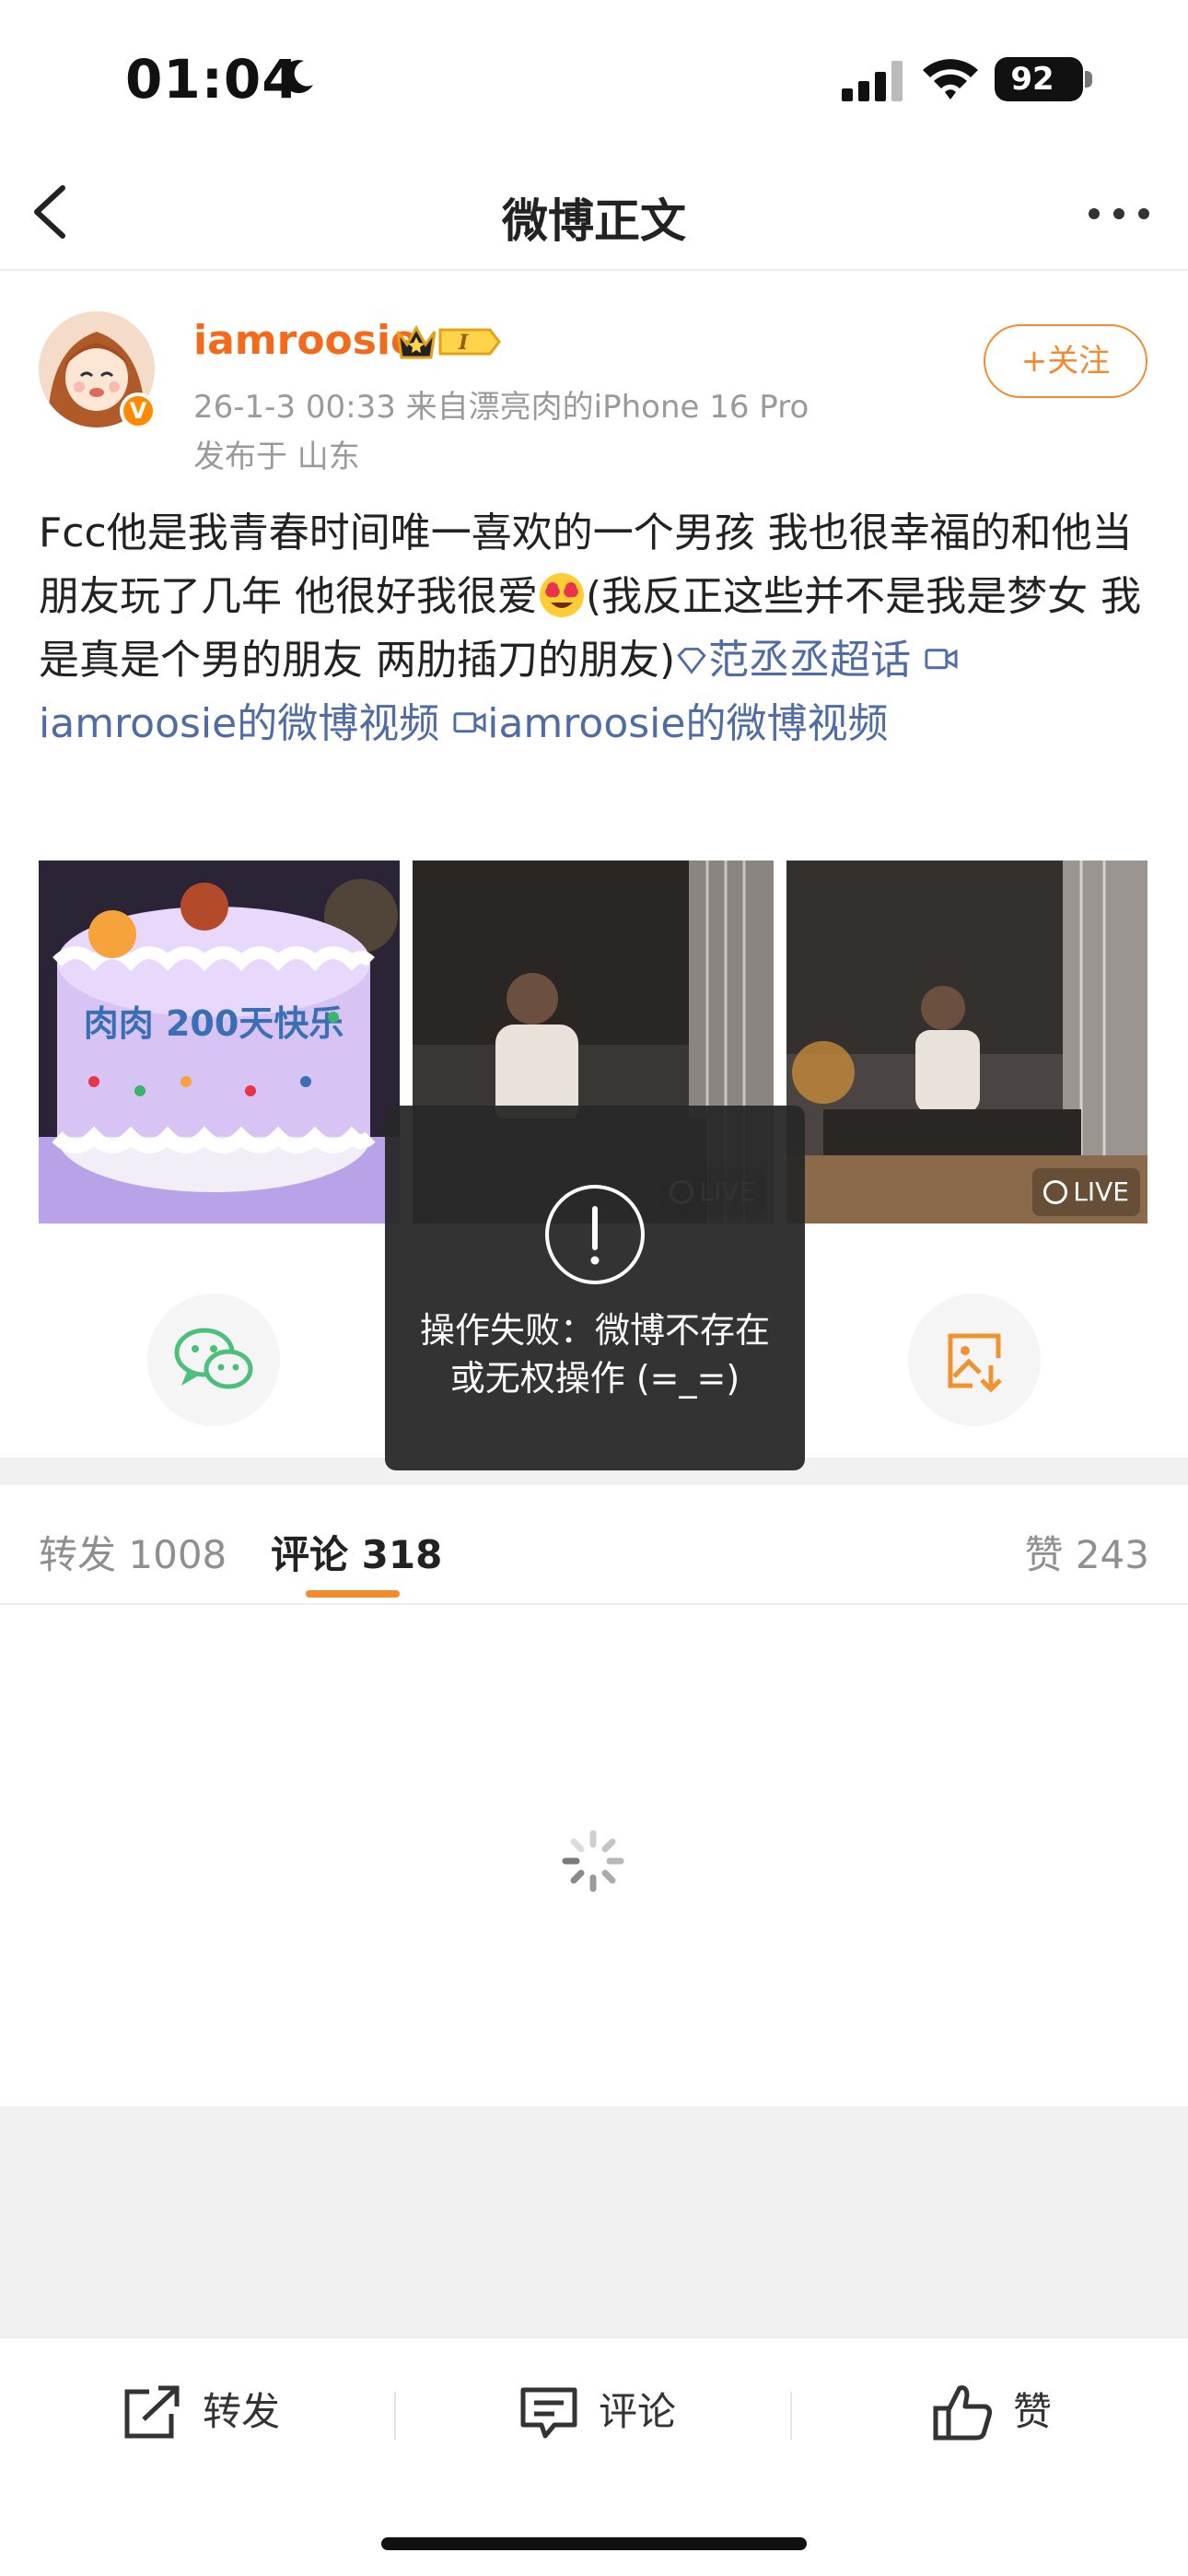  What do you see at coordinates (1055, 1192) in the screenshot?
I see `live-icon` at bounding box center [1055, 1192].